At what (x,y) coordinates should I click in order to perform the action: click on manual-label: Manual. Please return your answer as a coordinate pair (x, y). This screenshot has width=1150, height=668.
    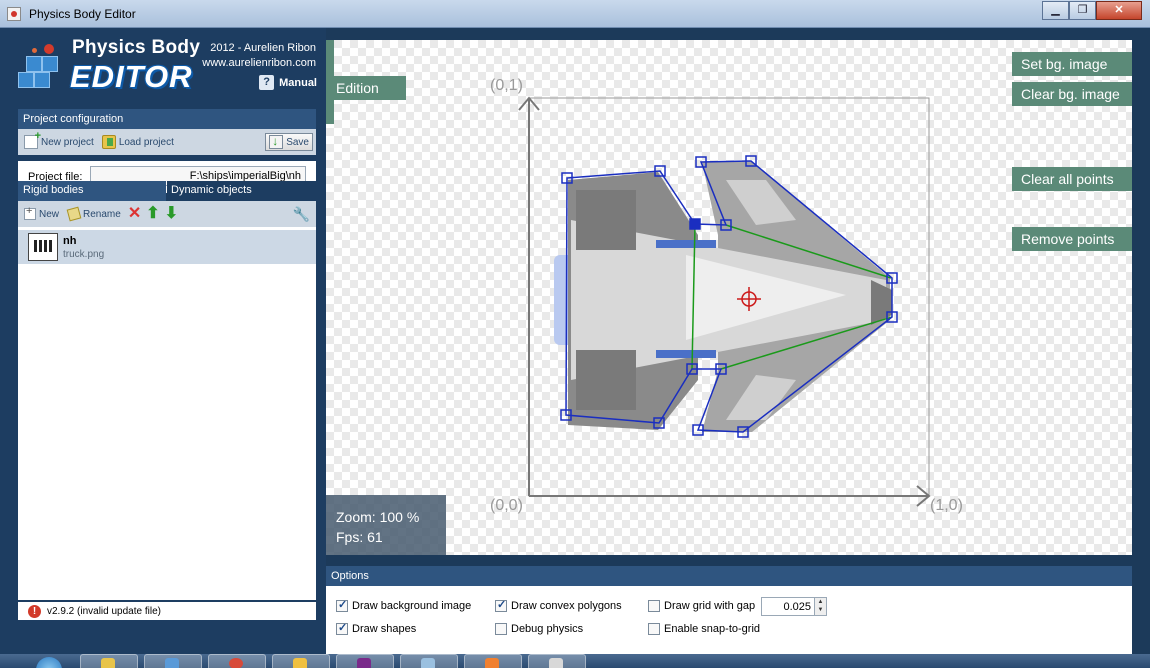
    Looking at the image, I should click on (298, 82).